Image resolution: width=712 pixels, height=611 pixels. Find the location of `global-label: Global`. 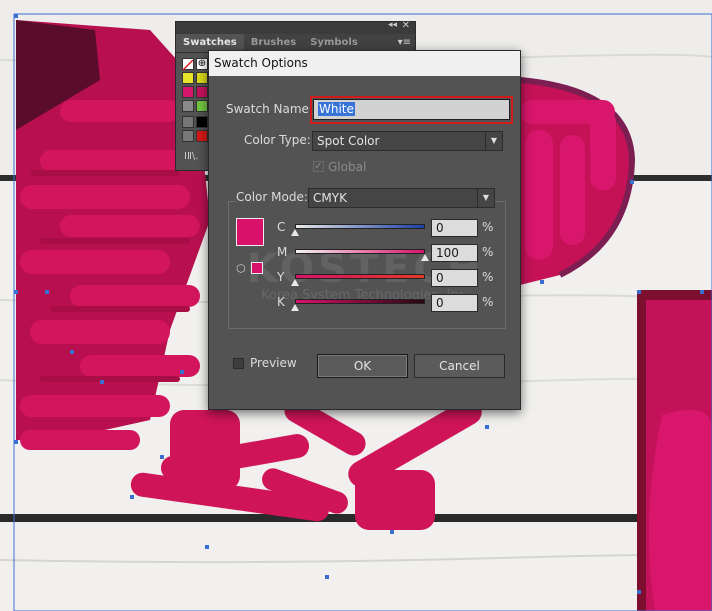

global-label: Global is located at coordinates (347, 167).